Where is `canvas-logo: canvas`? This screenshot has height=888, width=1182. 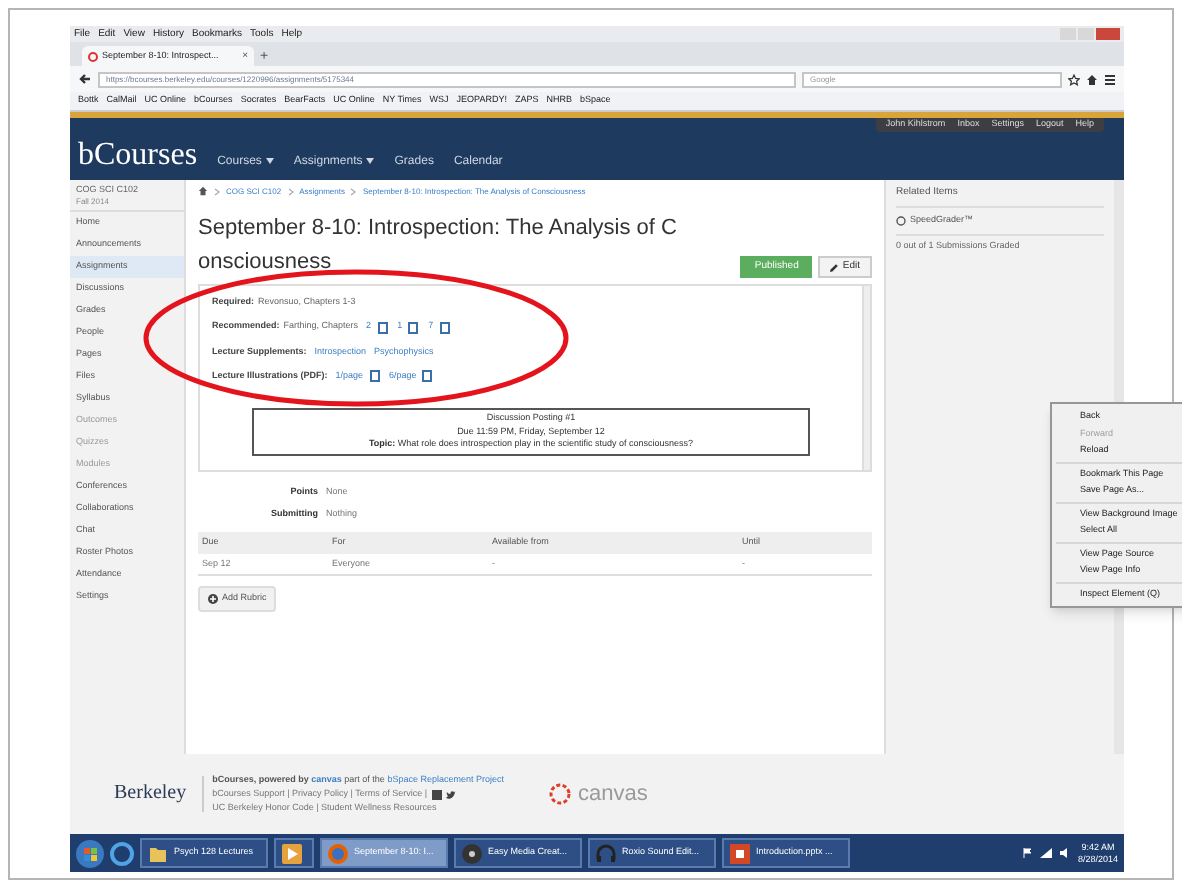 canvas-logo: canvas is located at coordinates (612, 794).